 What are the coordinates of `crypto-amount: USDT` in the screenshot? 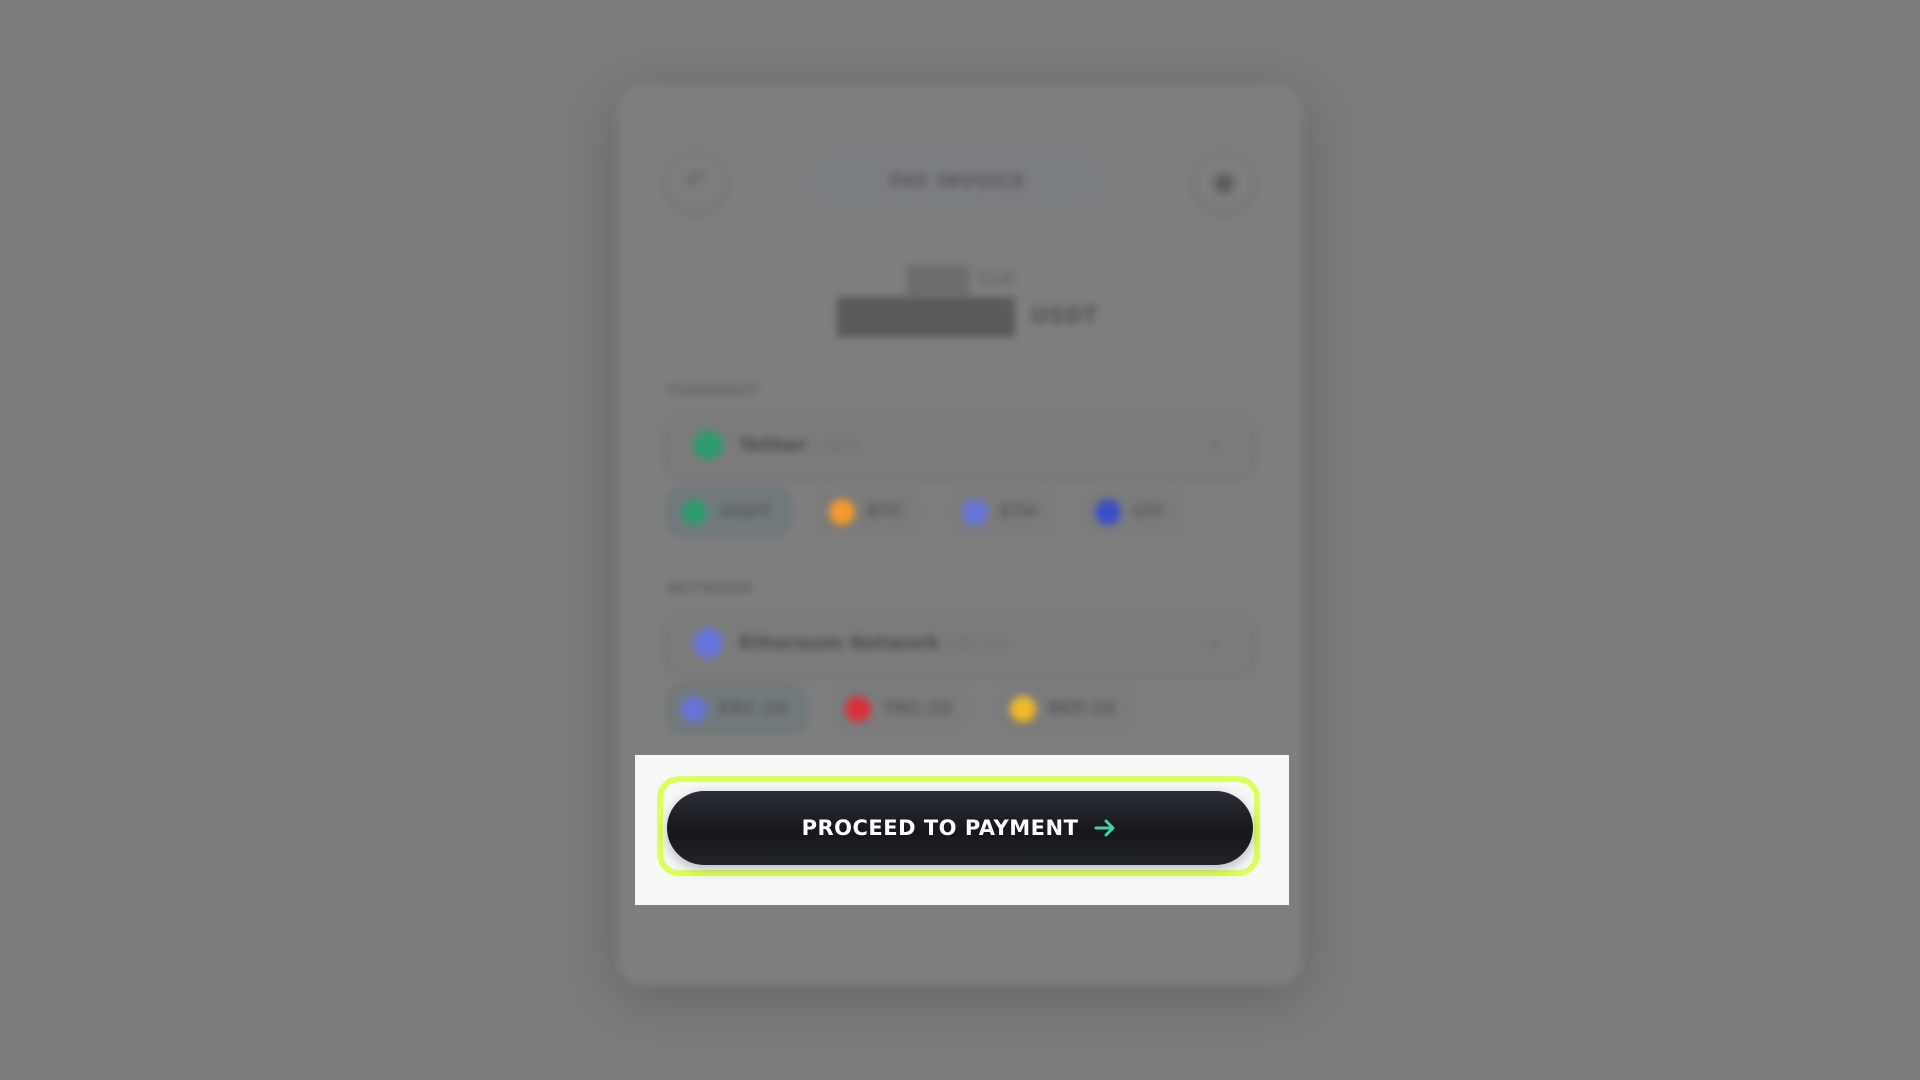 It's located at (967, 317).